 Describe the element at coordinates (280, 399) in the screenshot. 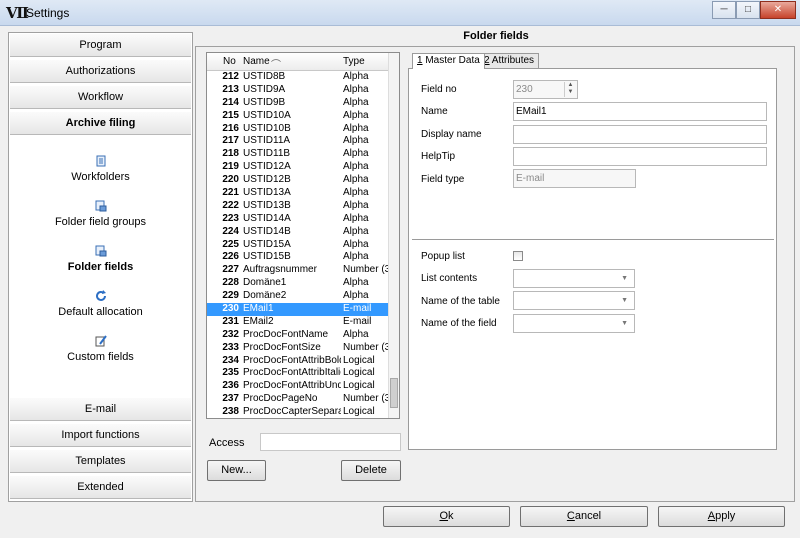

I see `cell-name: ProcDocPageNo` at that location.